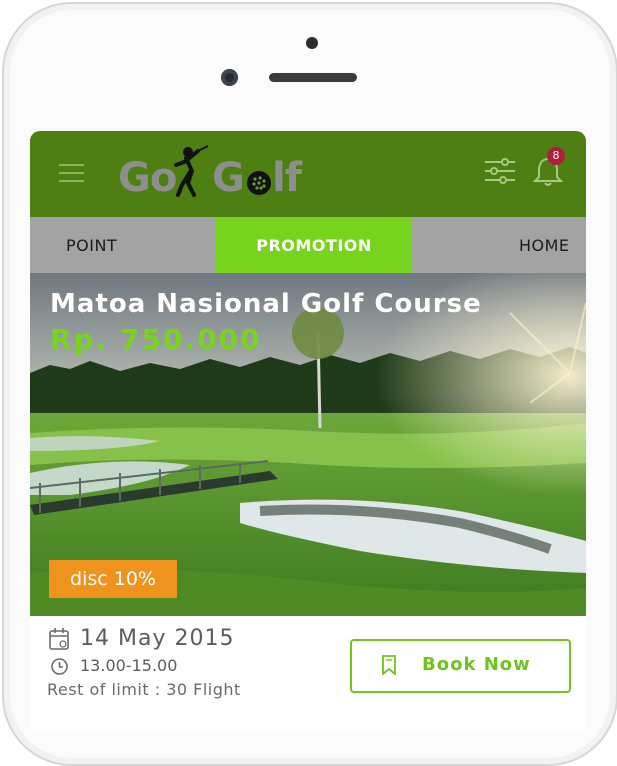 This screenshot has height=766, width=617. Describe the element at coordinates (228, 178) in the screenshot. I see `logo-text-g: G` at that location.